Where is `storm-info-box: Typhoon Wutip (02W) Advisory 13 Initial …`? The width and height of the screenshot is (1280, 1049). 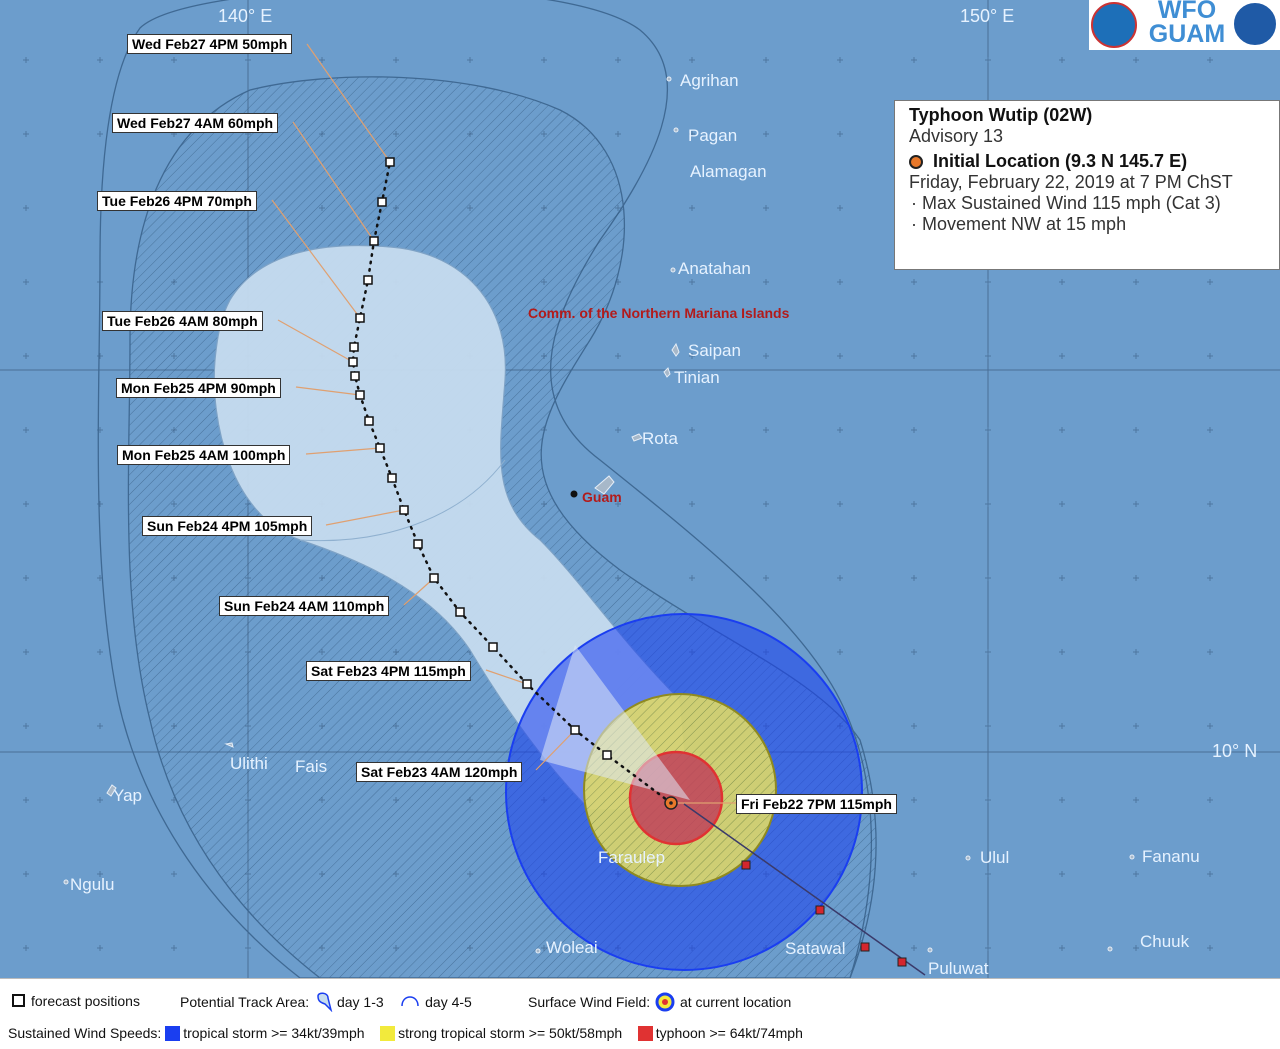
storm-info-box: Typhoon Wutip (02W) Advisory 13 Initial … is located at coordinates (1087, 185).